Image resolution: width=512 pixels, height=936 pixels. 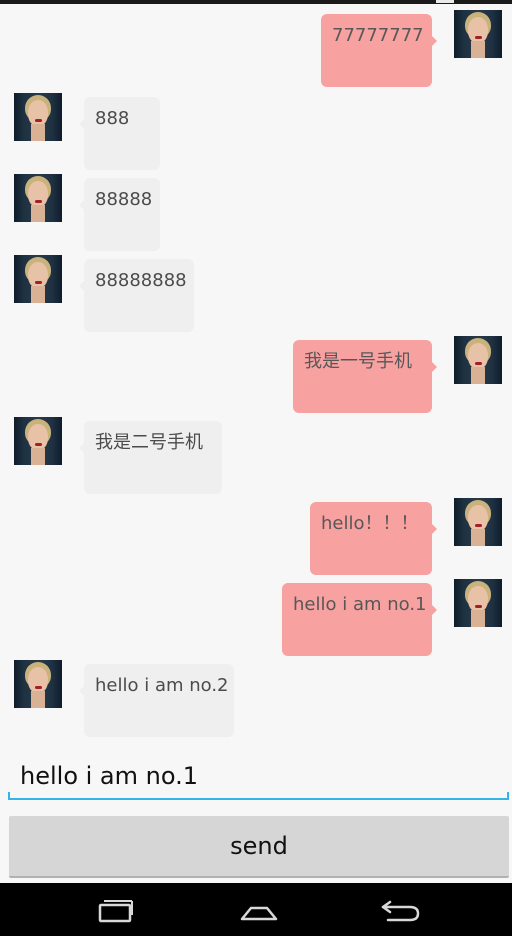 I want to click on status-indicator, so click(x=445, y=1).